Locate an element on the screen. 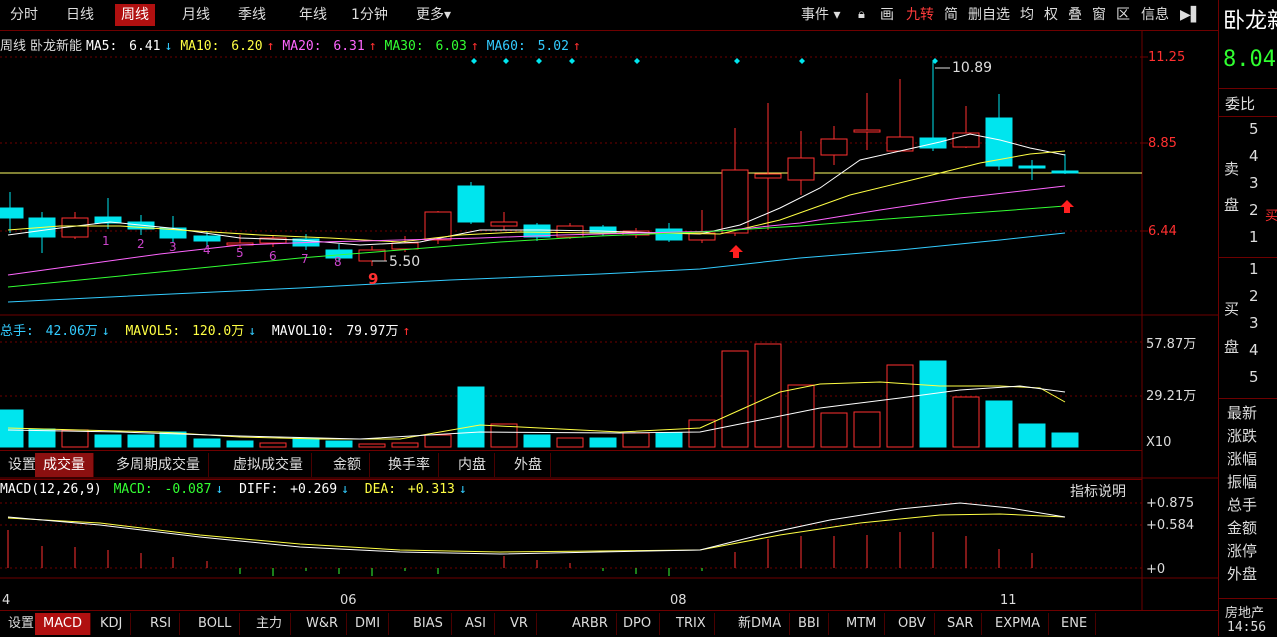 The height and width of the screenshot is (637, 1277). indicator-tab-9: BIAS is located at coordinates (428, 624).